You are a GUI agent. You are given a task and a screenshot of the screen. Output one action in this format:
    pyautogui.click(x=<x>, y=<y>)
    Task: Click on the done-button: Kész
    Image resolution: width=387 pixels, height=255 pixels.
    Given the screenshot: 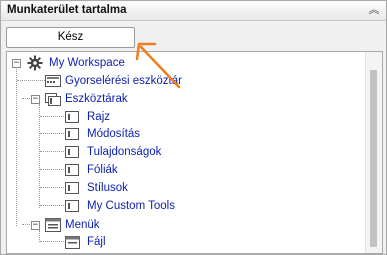 What is the action you would take?
    pyautogui.click(x=70, y=37)
    